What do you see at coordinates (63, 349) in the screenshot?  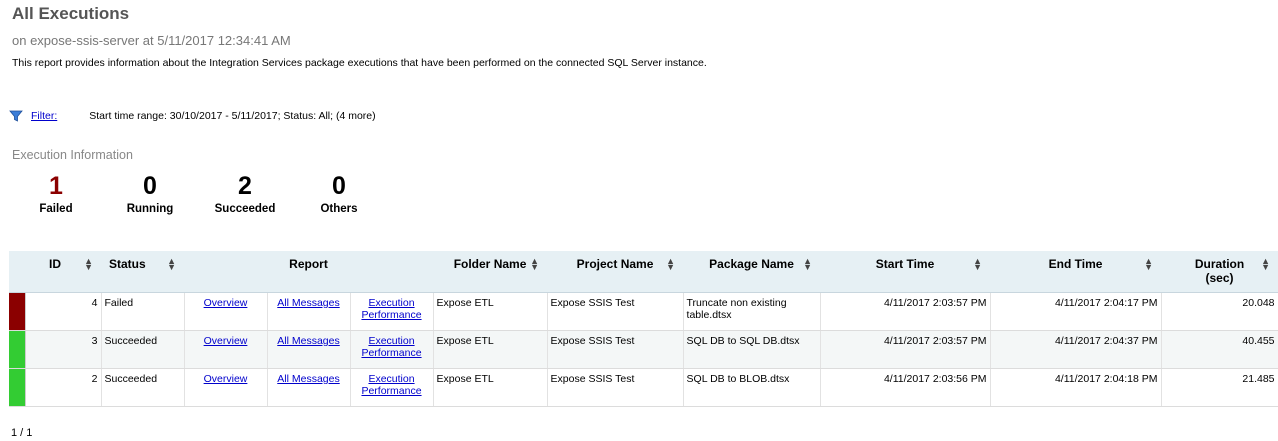 I see `id-cell: 3` at bounding box center [63, 349].